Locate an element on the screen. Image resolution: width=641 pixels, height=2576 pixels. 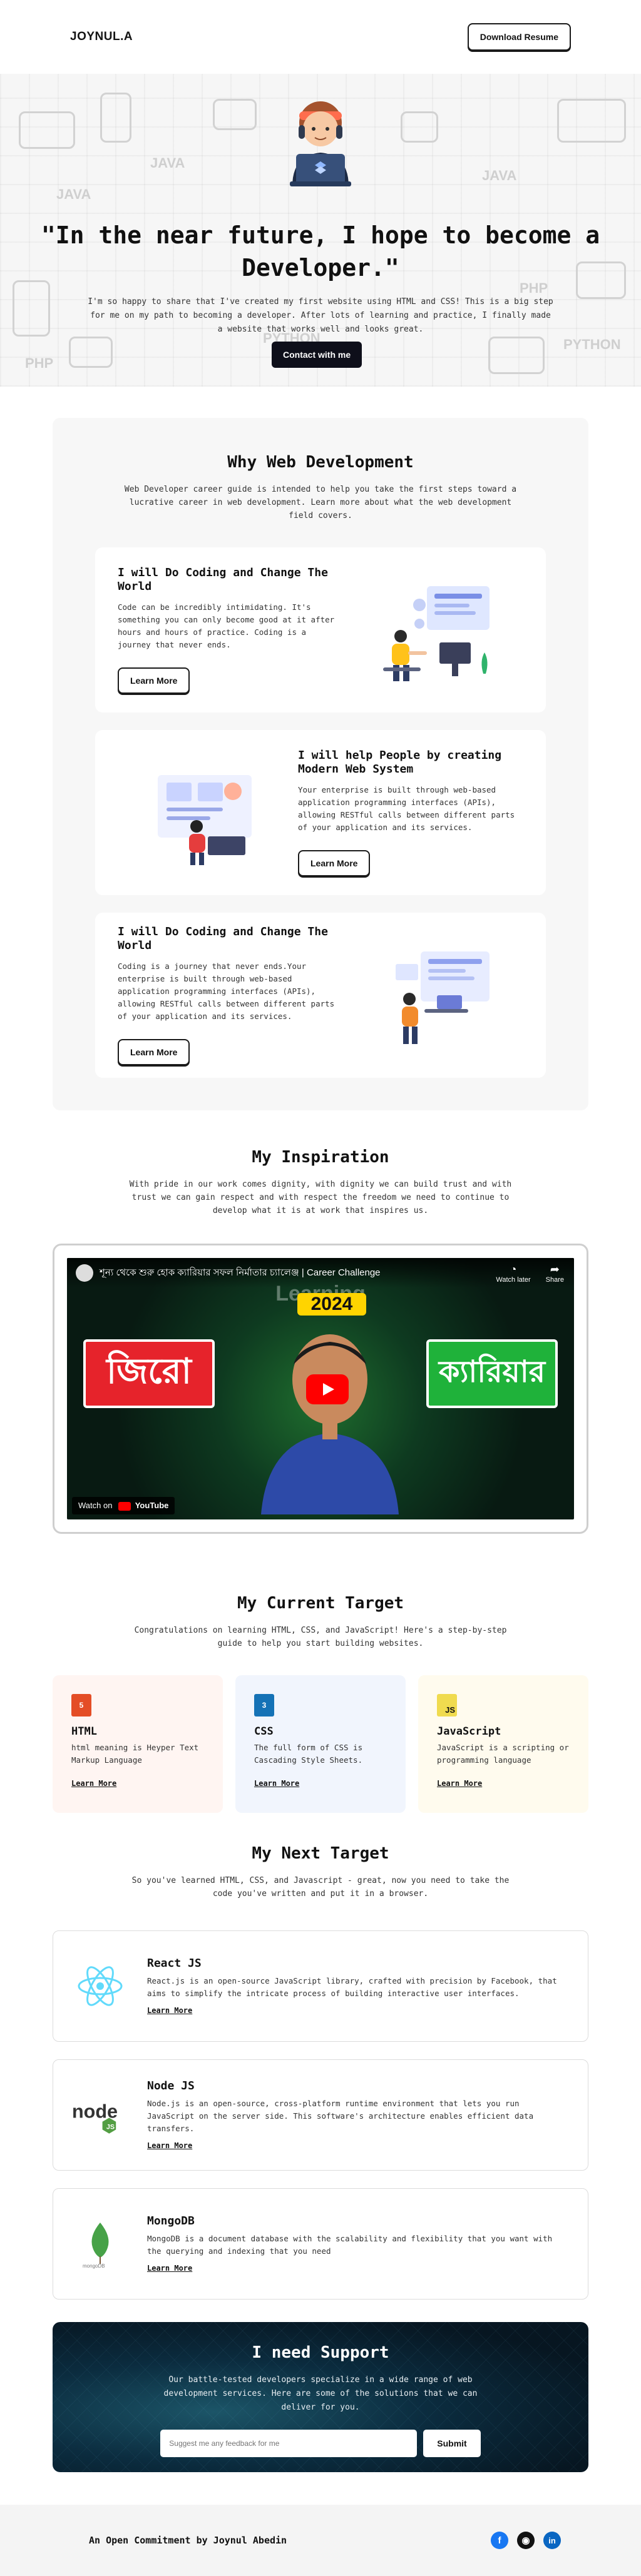
footer-text: An Open Commitment by Joynul Abedin is located at coordinates (188, 2540).